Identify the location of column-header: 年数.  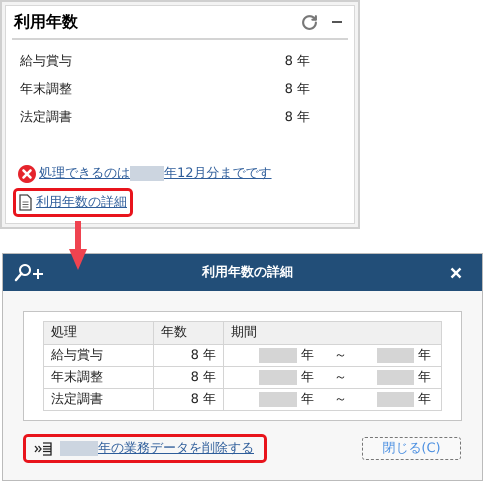
(189, 333).